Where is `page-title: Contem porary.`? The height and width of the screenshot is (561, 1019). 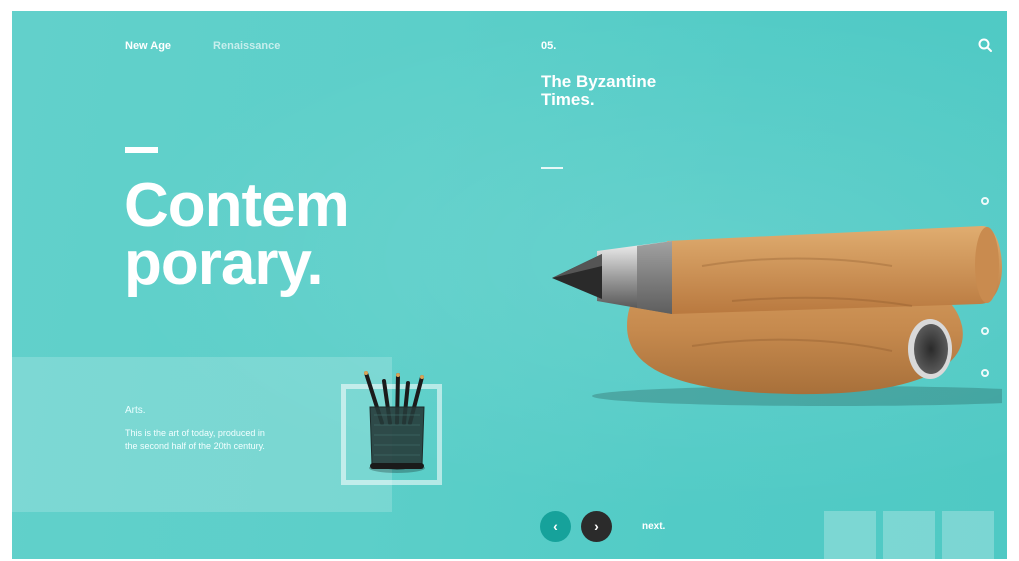 page-title: Contem porary. is located at coordinates (237, 234).